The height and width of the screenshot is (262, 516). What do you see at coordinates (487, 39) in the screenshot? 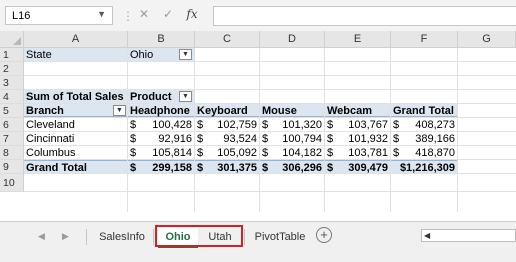
I see `col-header-g: G` at bounding box center [487, 39].